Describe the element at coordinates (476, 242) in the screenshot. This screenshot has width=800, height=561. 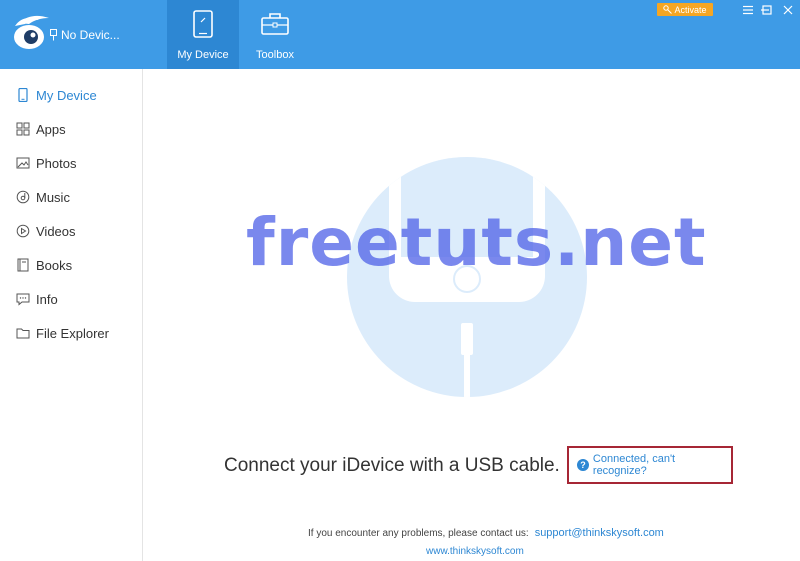
I see `watermark: freetuts.net` at that location.